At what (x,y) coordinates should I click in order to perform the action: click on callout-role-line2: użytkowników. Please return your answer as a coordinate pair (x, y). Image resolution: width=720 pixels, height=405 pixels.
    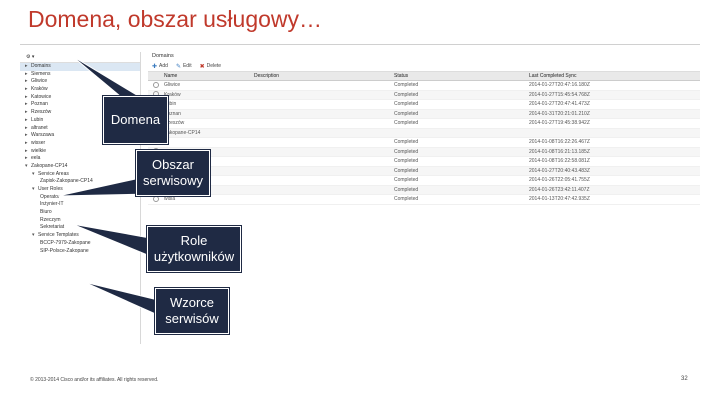
    Looking at the image, I should click on (194, 256).